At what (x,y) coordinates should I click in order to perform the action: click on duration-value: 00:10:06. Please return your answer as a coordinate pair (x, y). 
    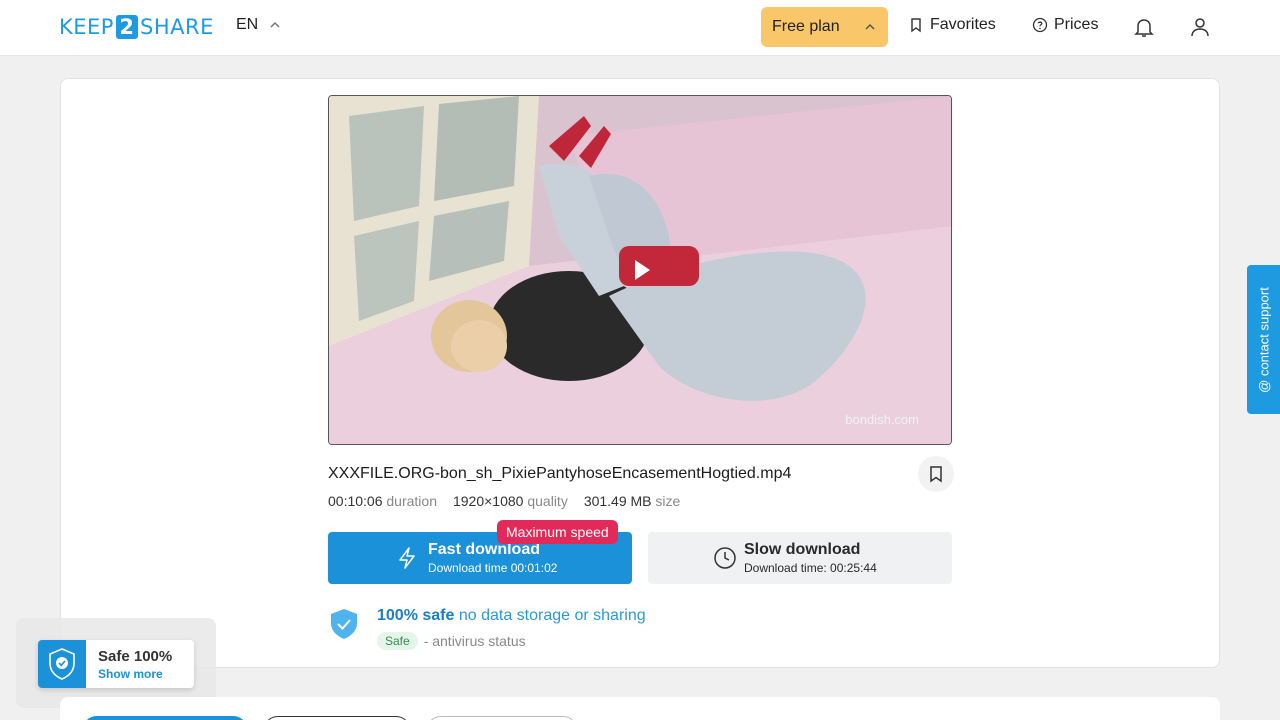
    Looking at the image, I should click on (355, 501).